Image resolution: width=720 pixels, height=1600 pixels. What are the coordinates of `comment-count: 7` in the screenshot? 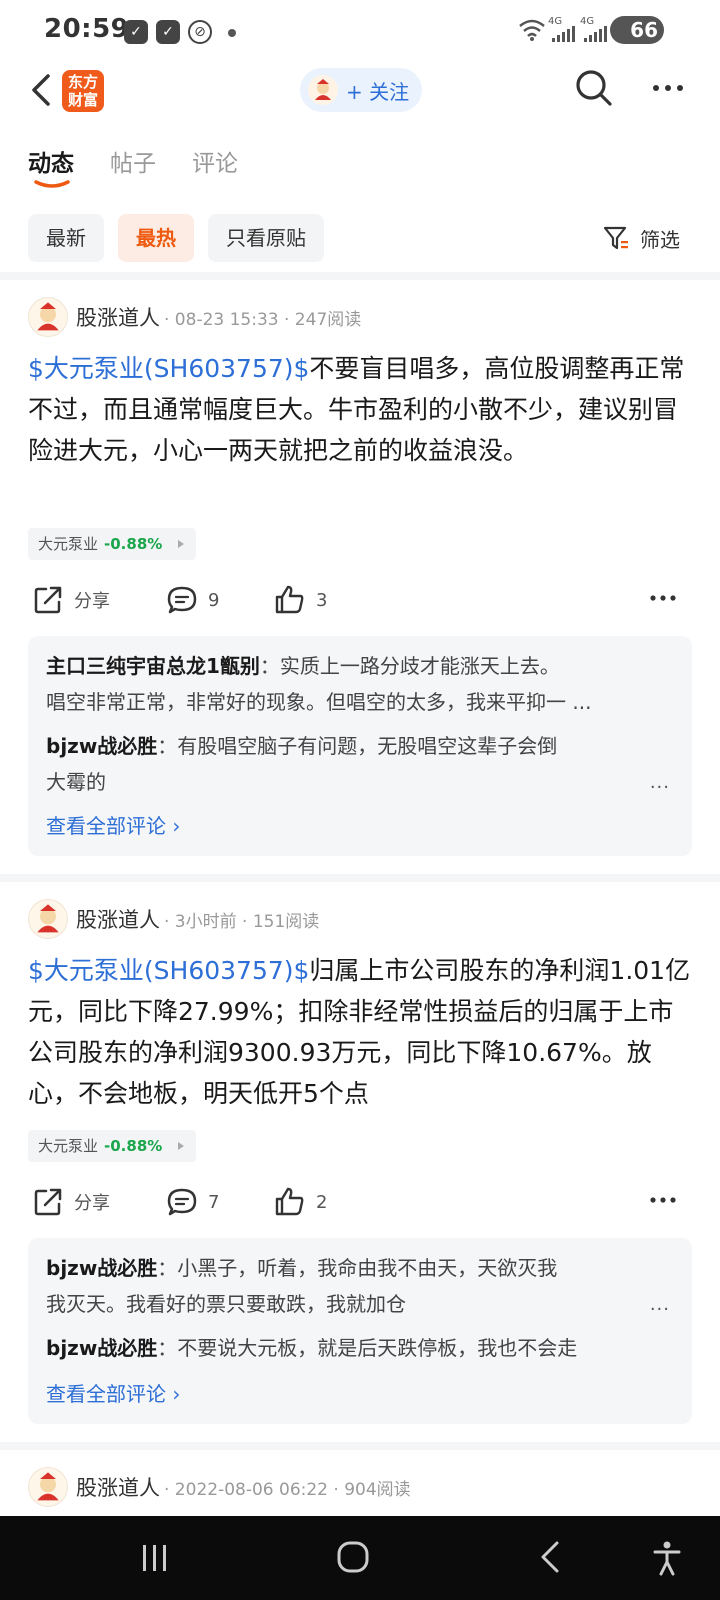 It's located at (214, 1202).